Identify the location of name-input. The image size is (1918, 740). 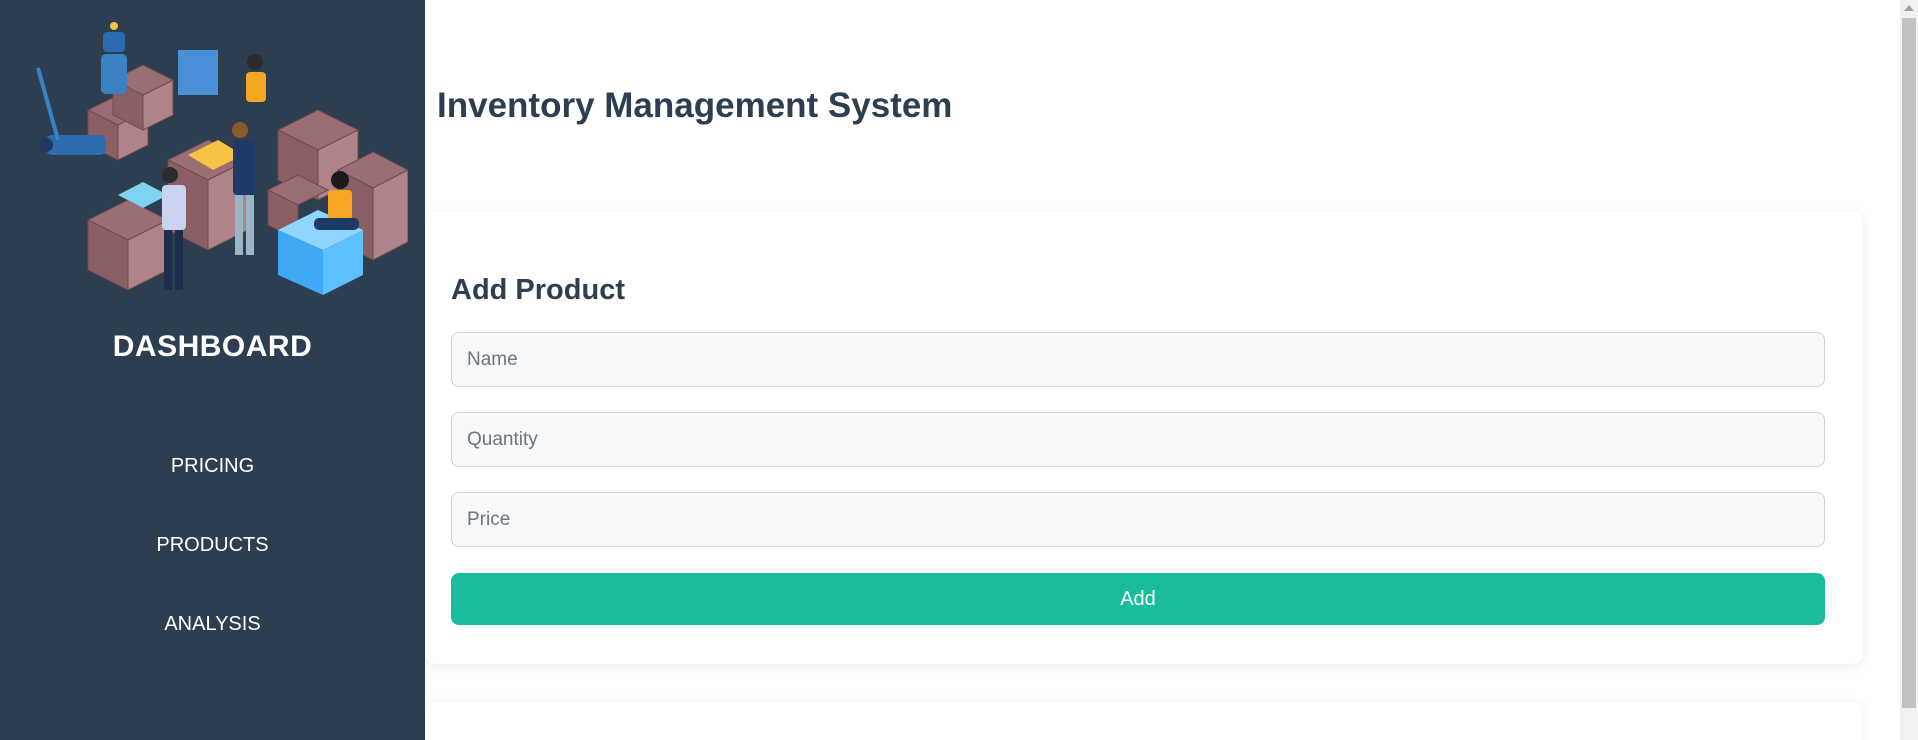
(1138, 359).